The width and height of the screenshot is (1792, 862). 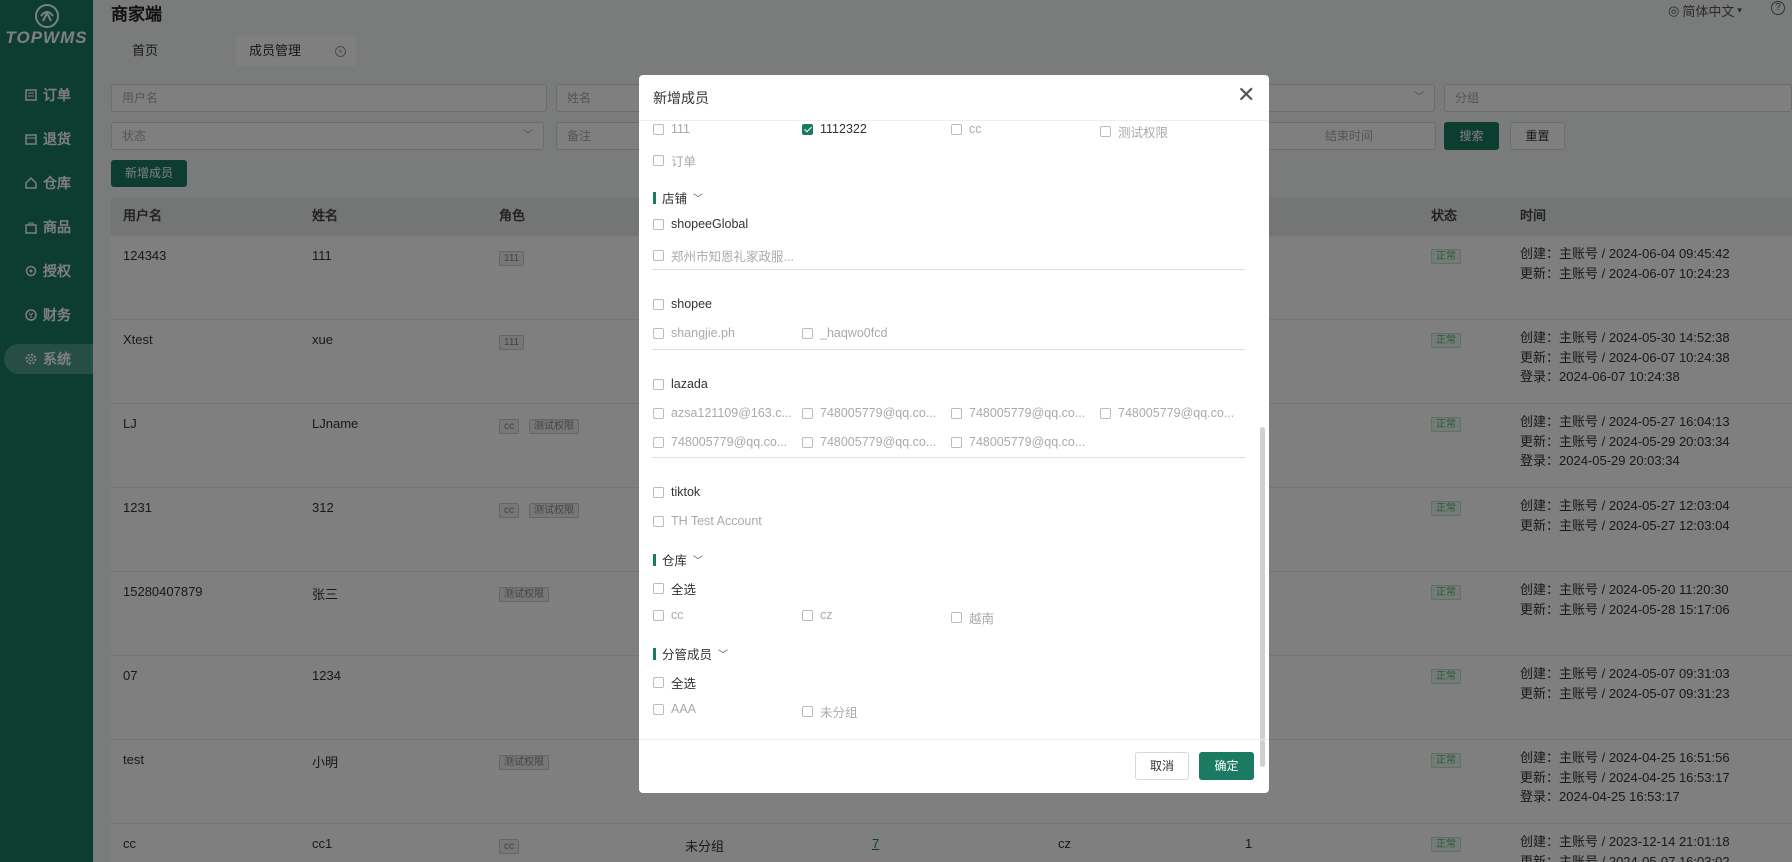 I want to click on role-checkbox: 测试权限, so click(x=1134, y=131).